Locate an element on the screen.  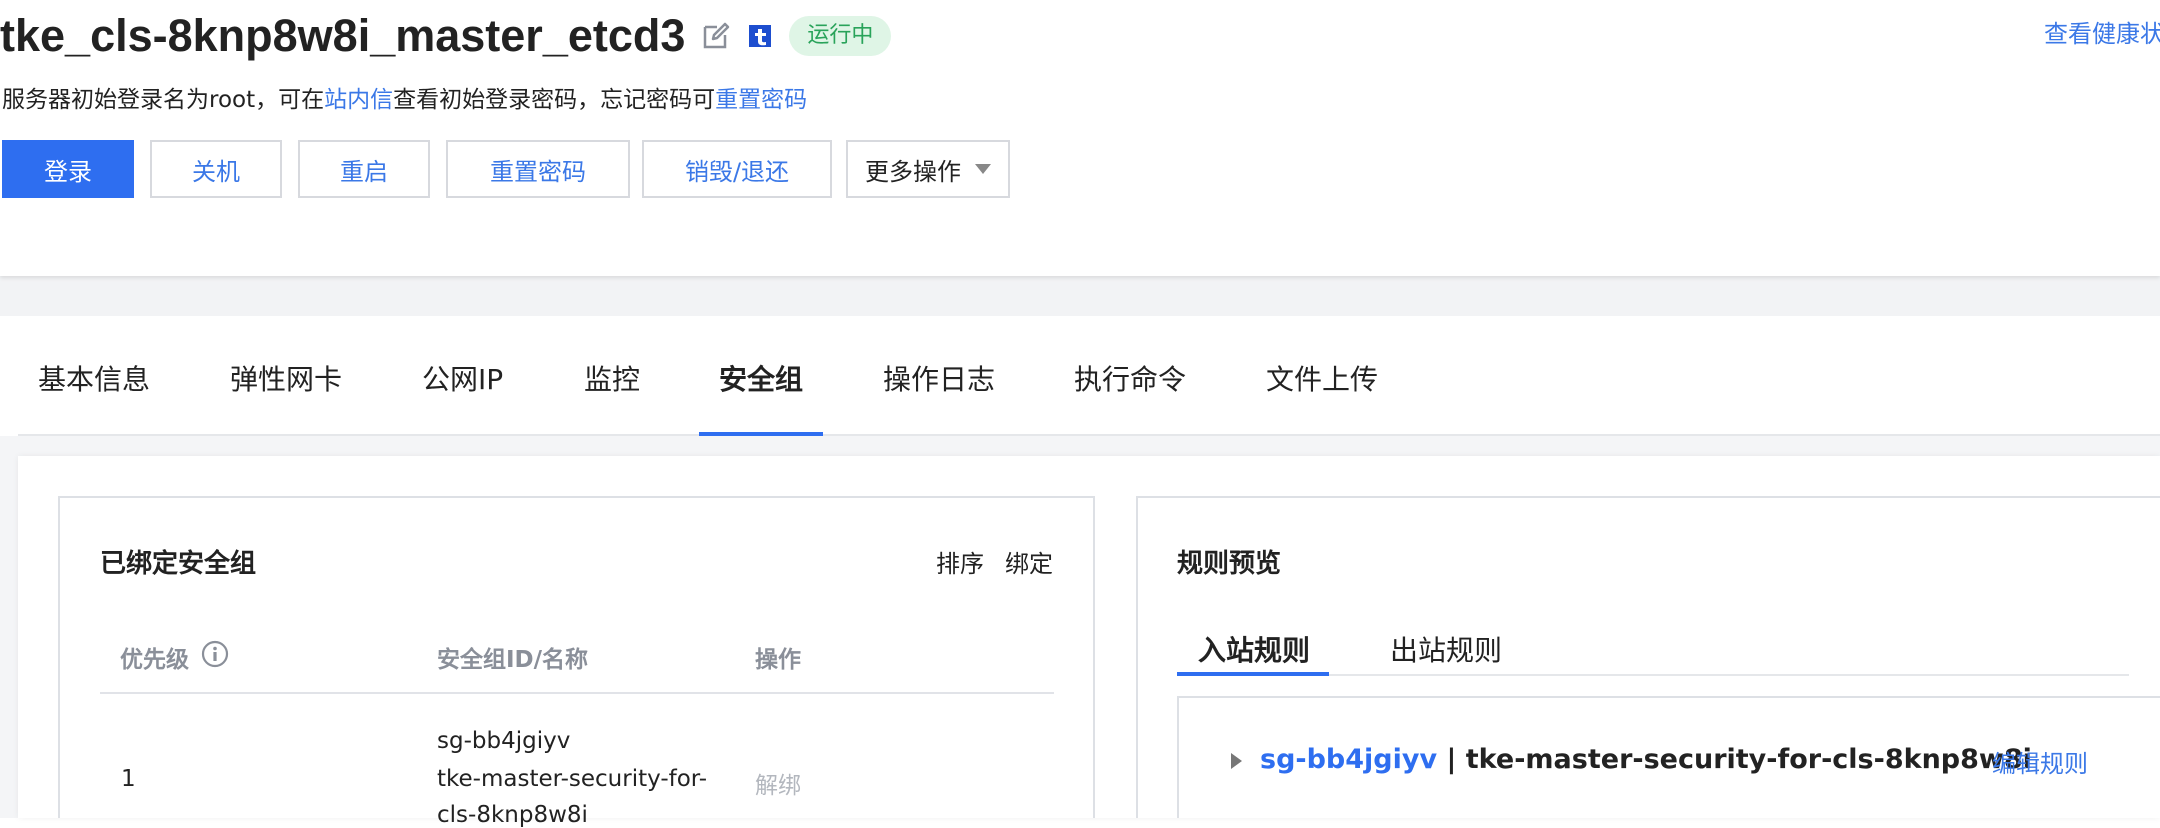
more-actions-dropdown: 更多操作 is located at coordinates (928, 169).